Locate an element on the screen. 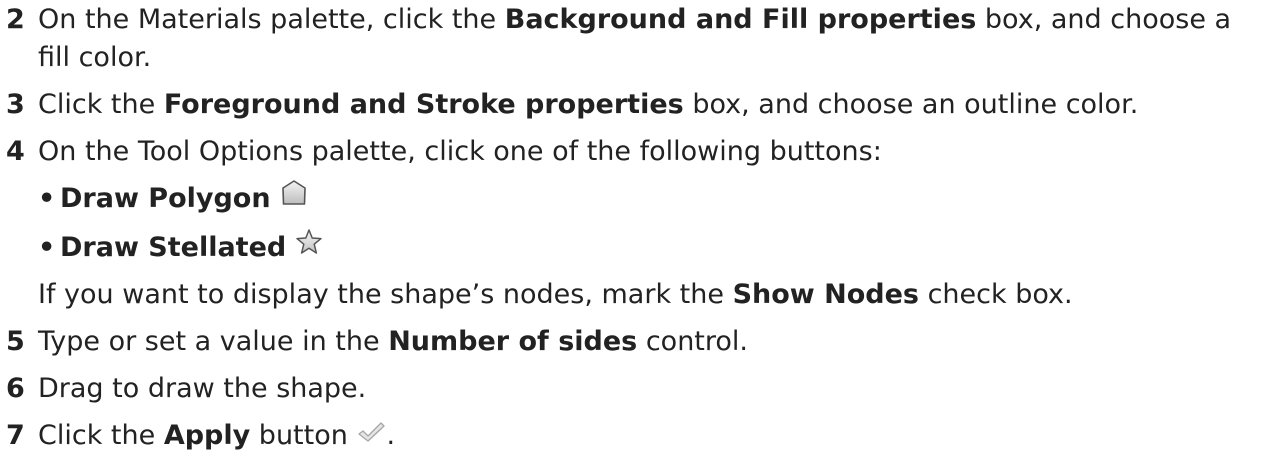  step-number: 5 is located at coordinates (15, 341).